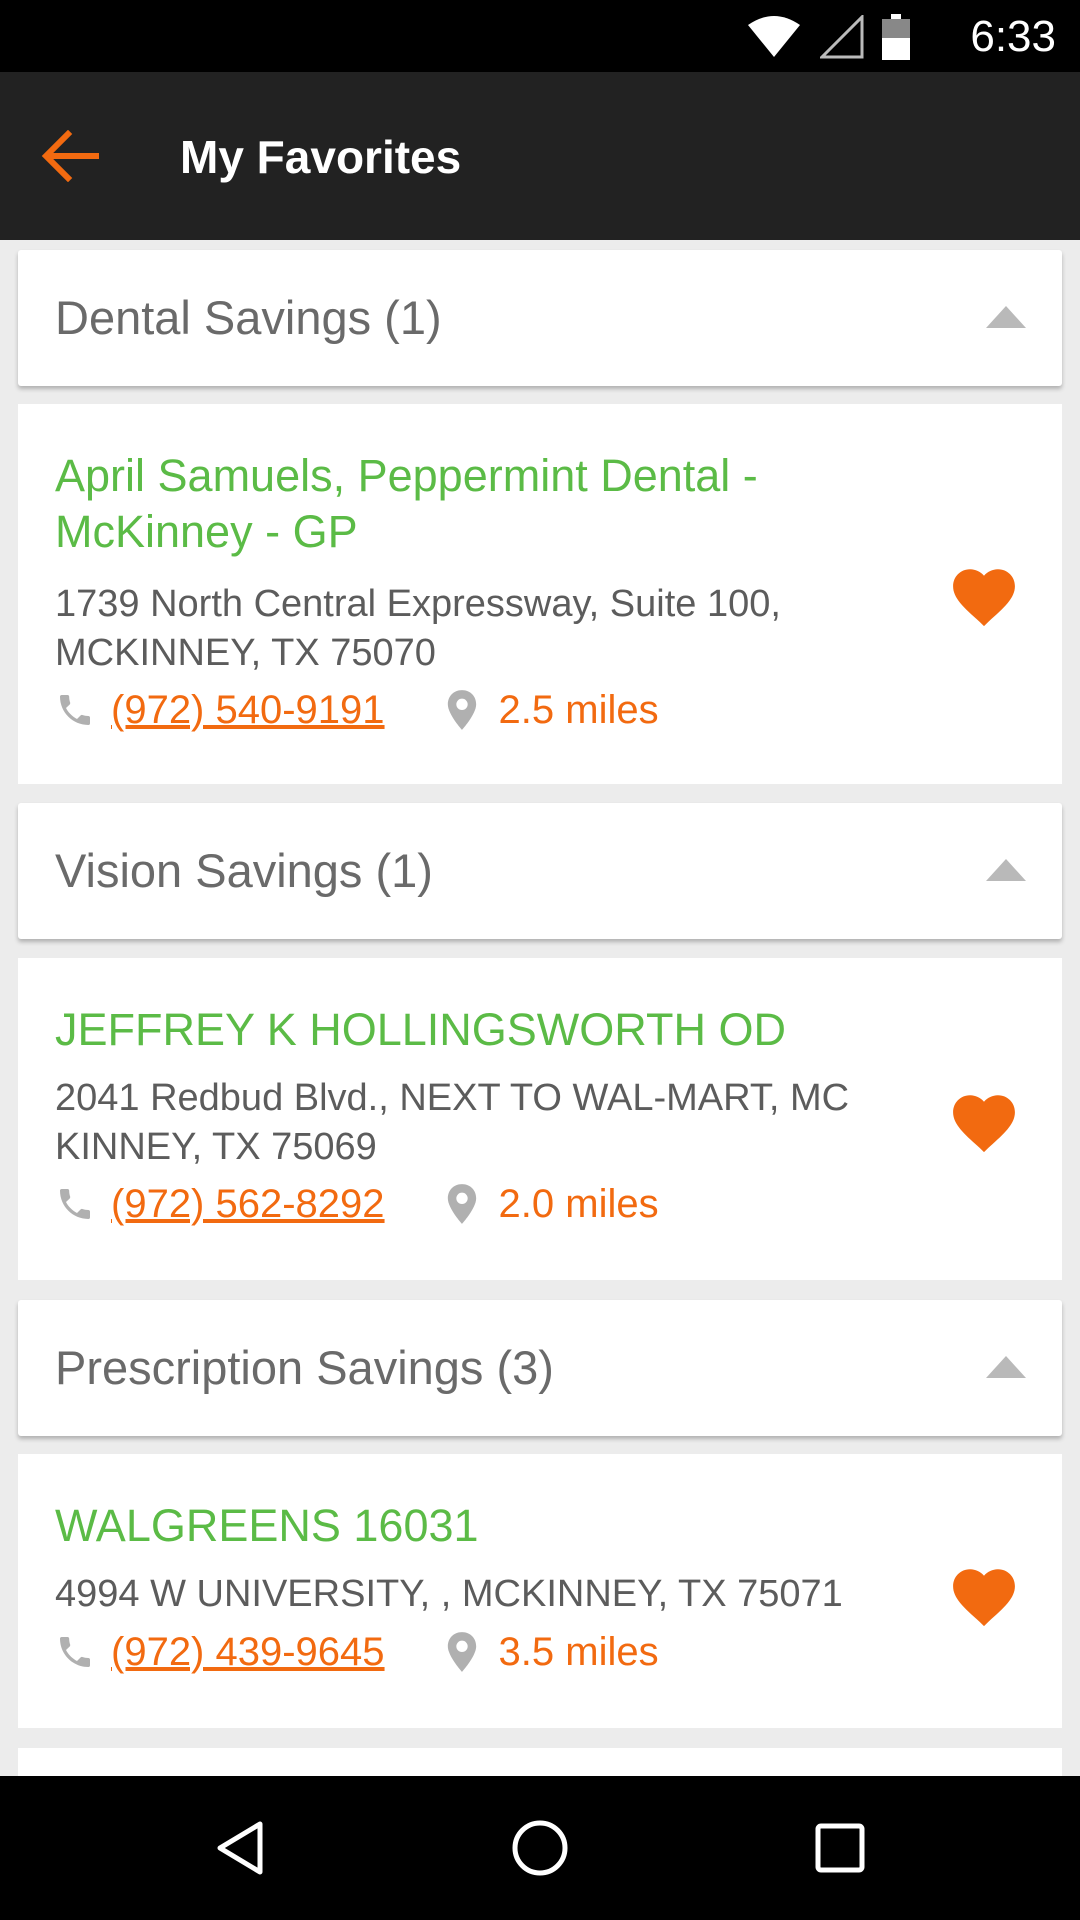 The width and height of the screenshot is (1080, 1920). What do you see at coordinates (70, 156) in the screenshot?
I see `arrow-left-icon` at bounding box center [70, 156].